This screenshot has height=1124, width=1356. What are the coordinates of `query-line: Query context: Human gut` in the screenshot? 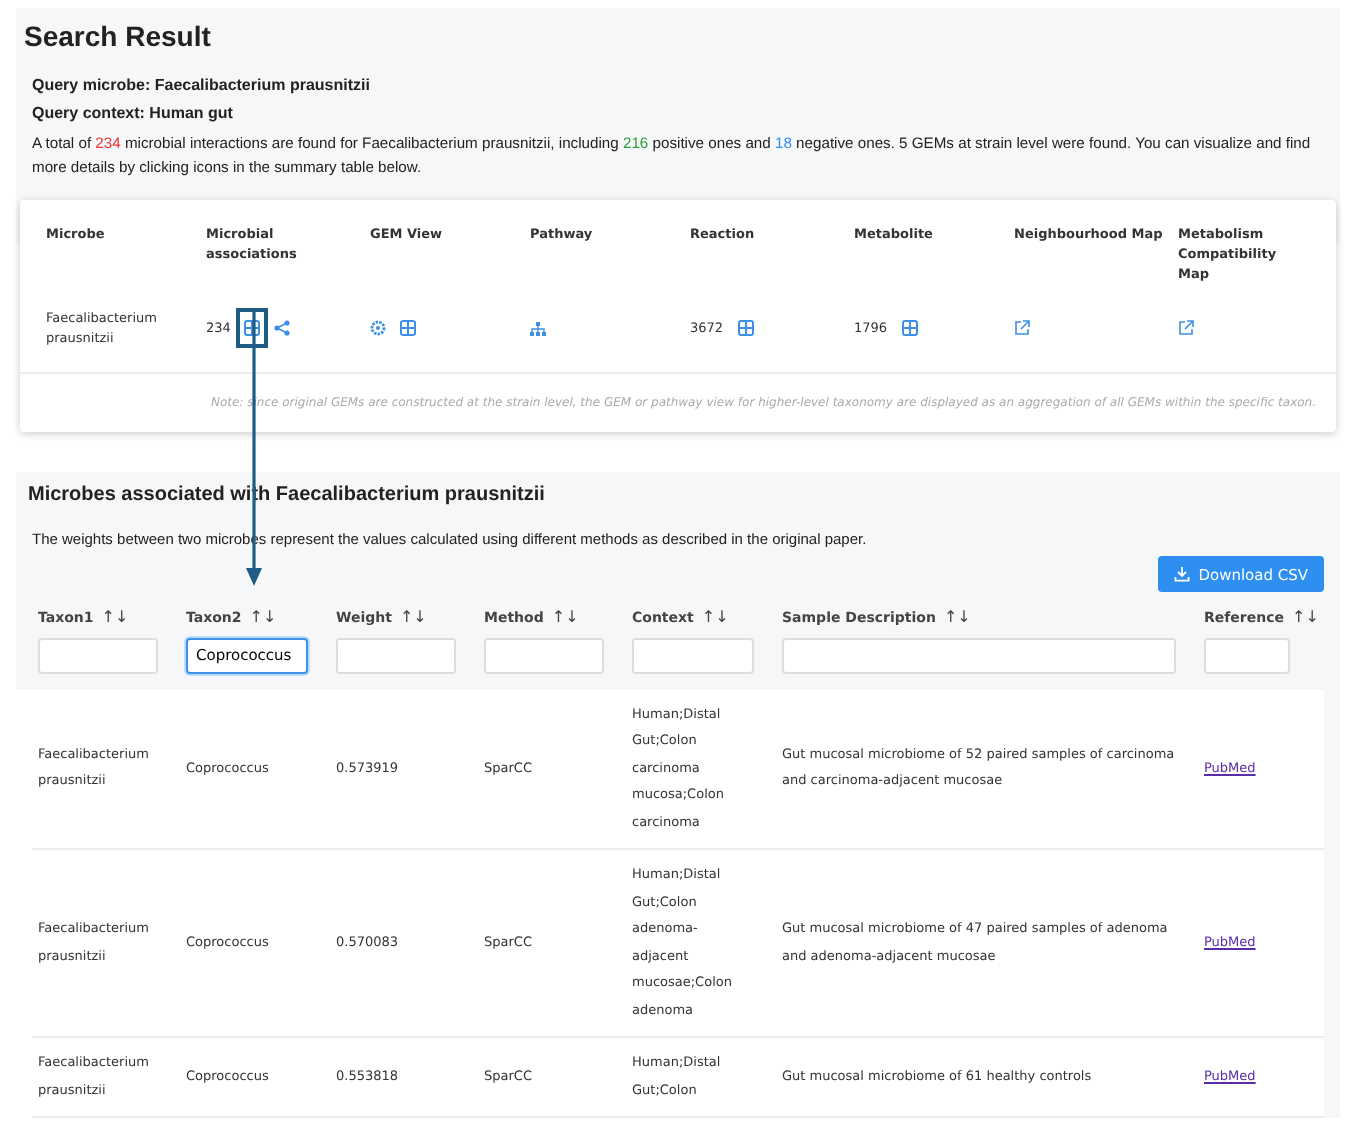 It's located at (133, 113).